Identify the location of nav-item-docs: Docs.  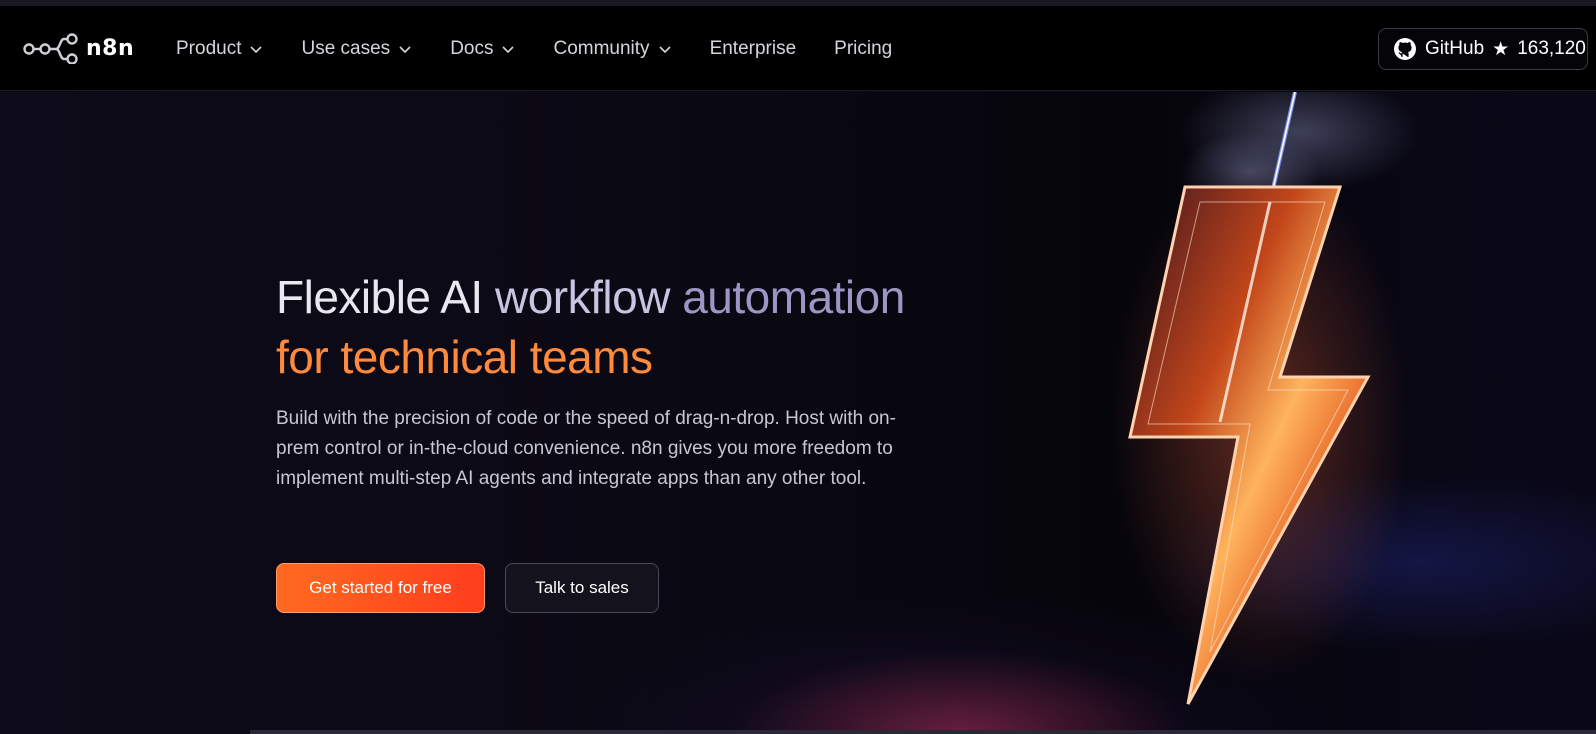
(482, 49).